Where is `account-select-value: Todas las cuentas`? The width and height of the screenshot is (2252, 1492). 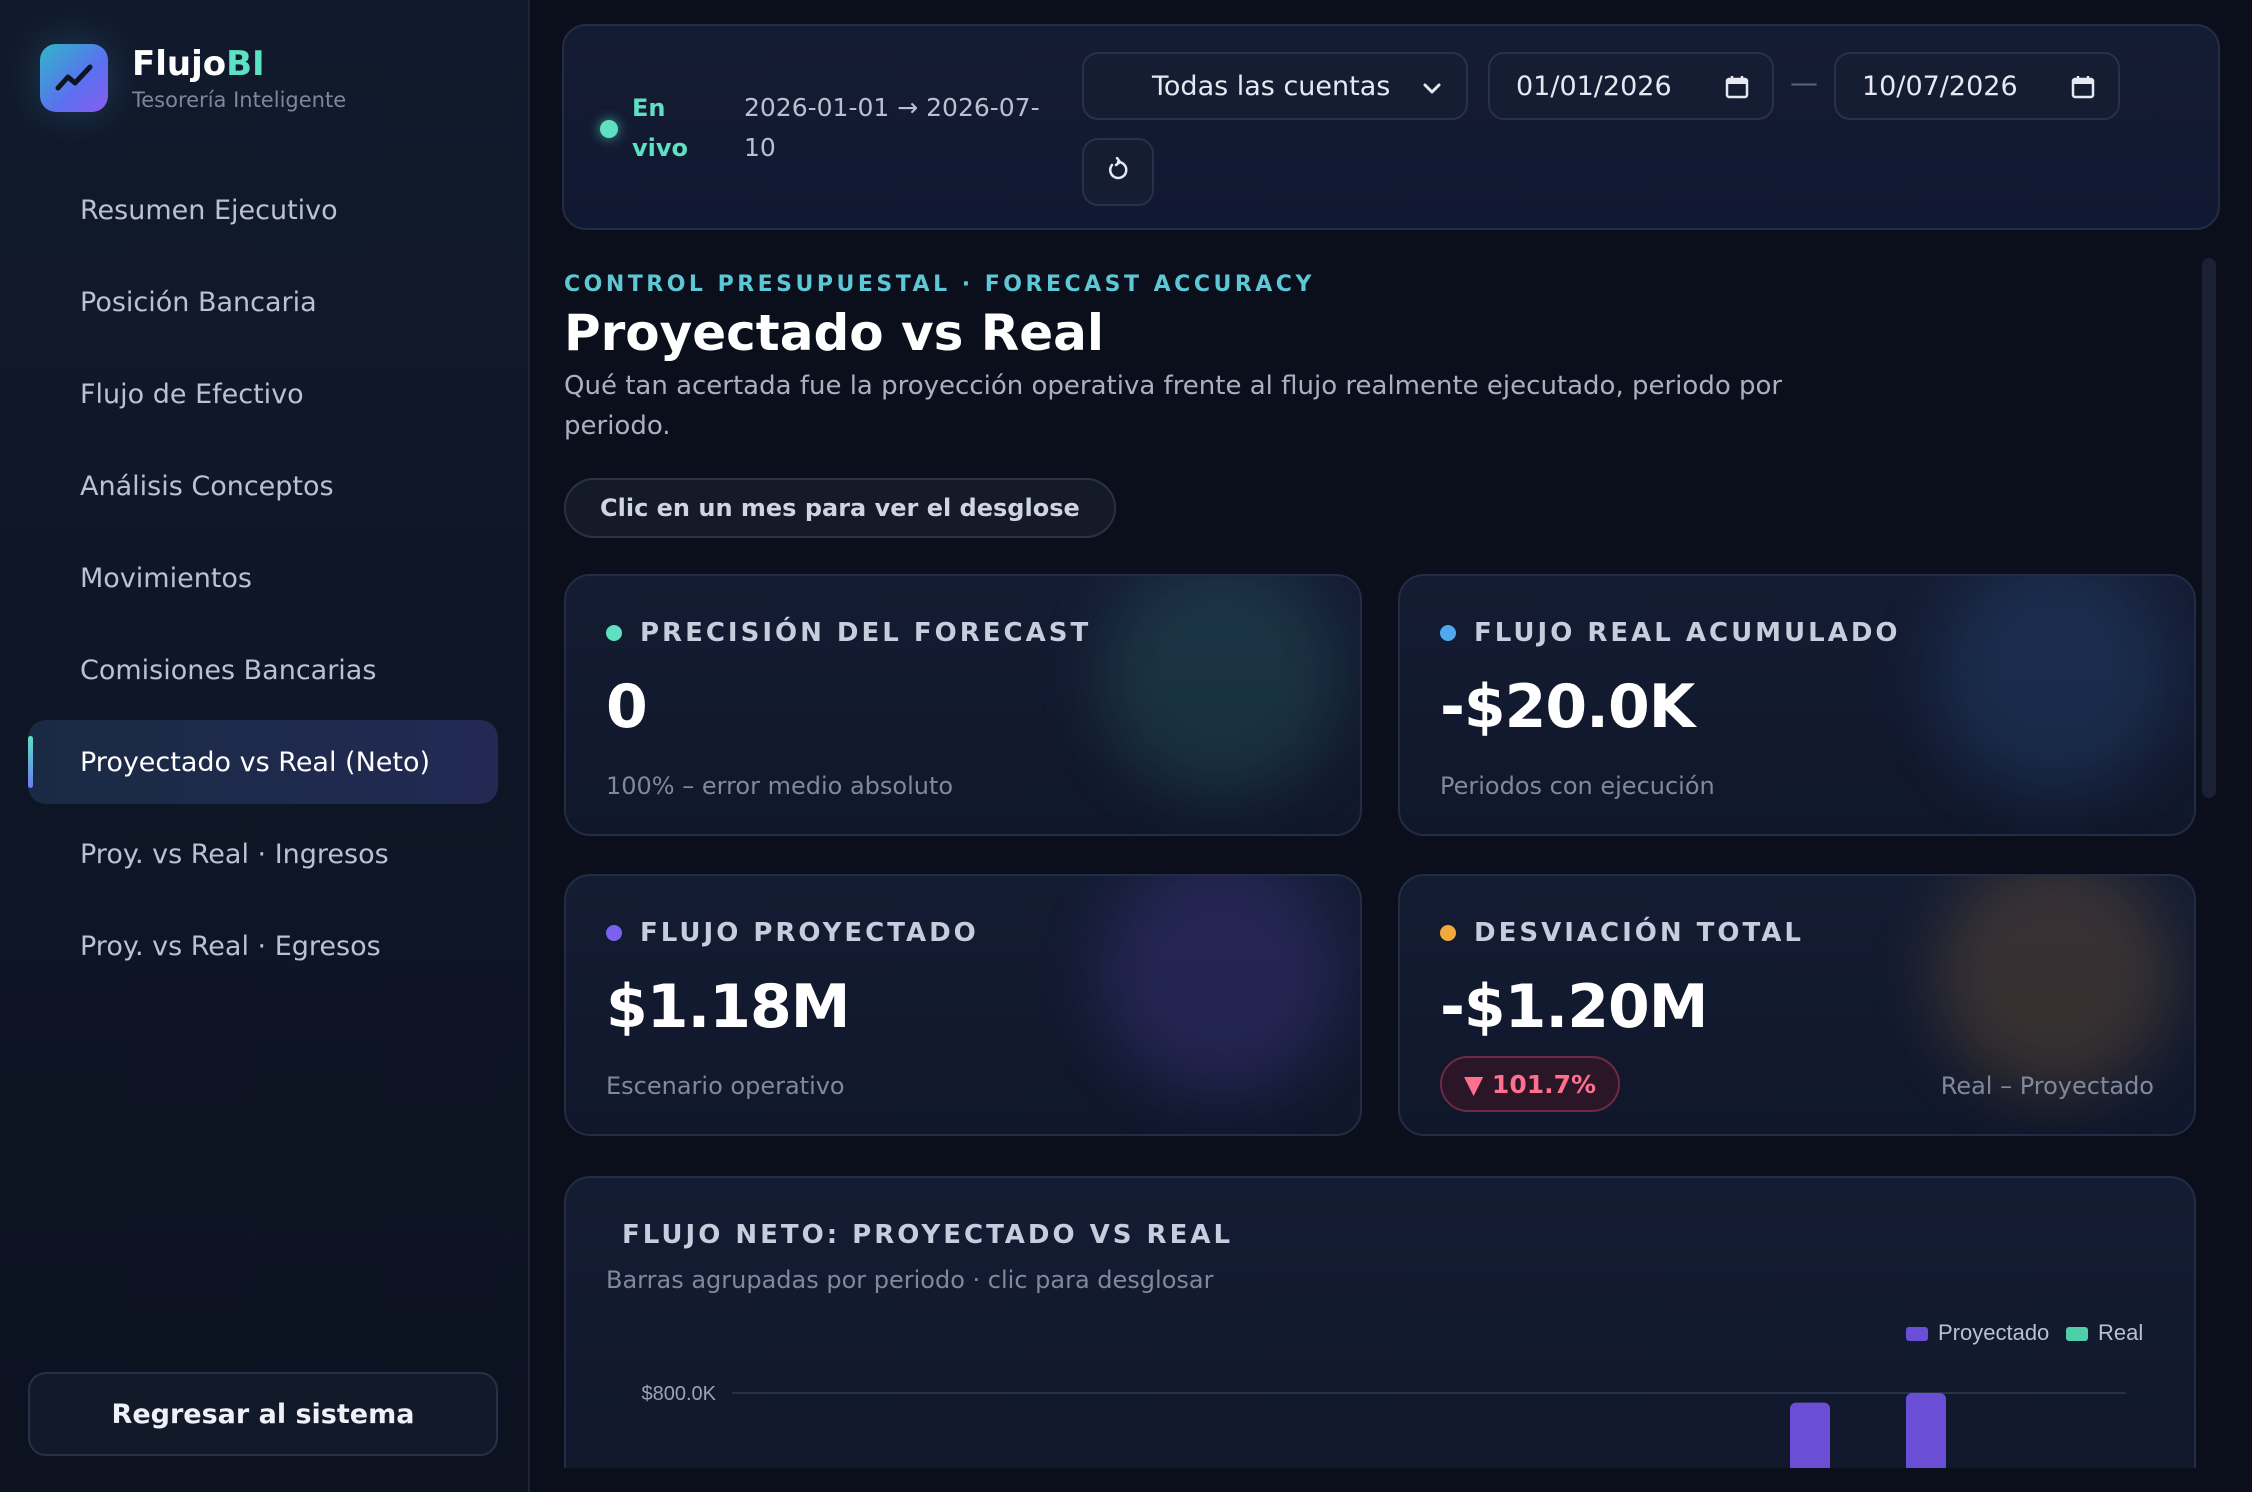
account-select-value: Todas las cuentas is located at coordinates (1271, 86).